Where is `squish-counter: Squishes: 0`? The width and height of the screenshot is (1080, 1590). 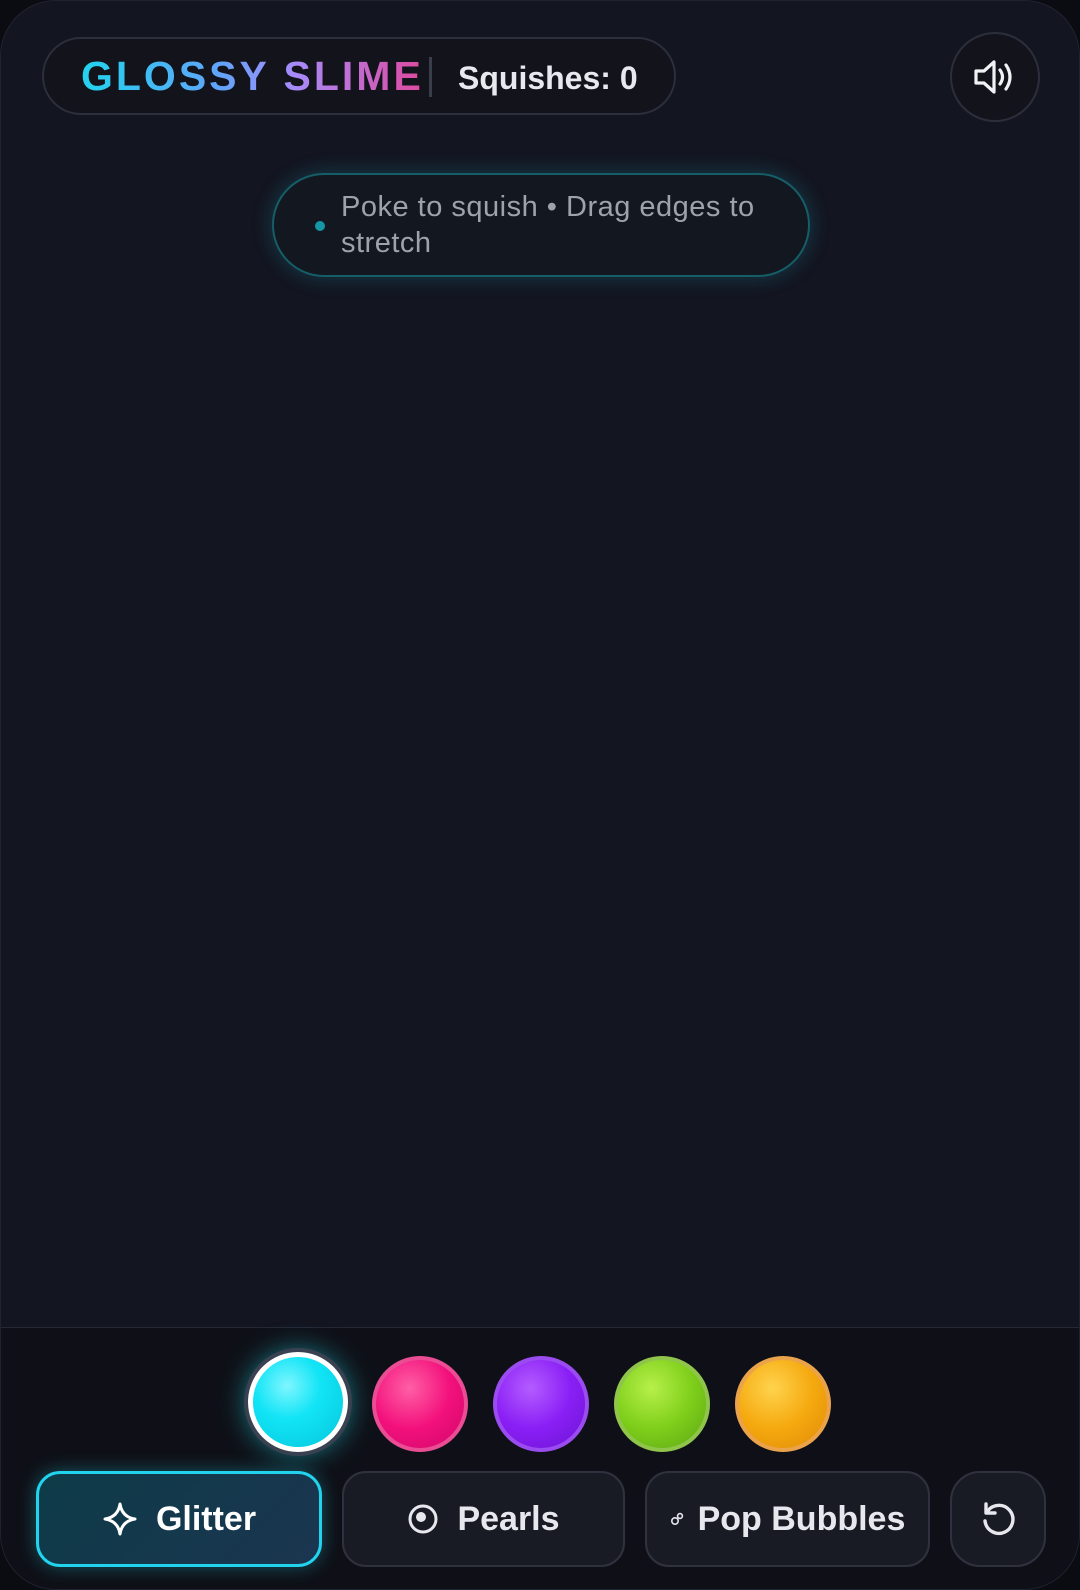 squish-counter: Squishes: 0 is located at coordinates (548, 78).